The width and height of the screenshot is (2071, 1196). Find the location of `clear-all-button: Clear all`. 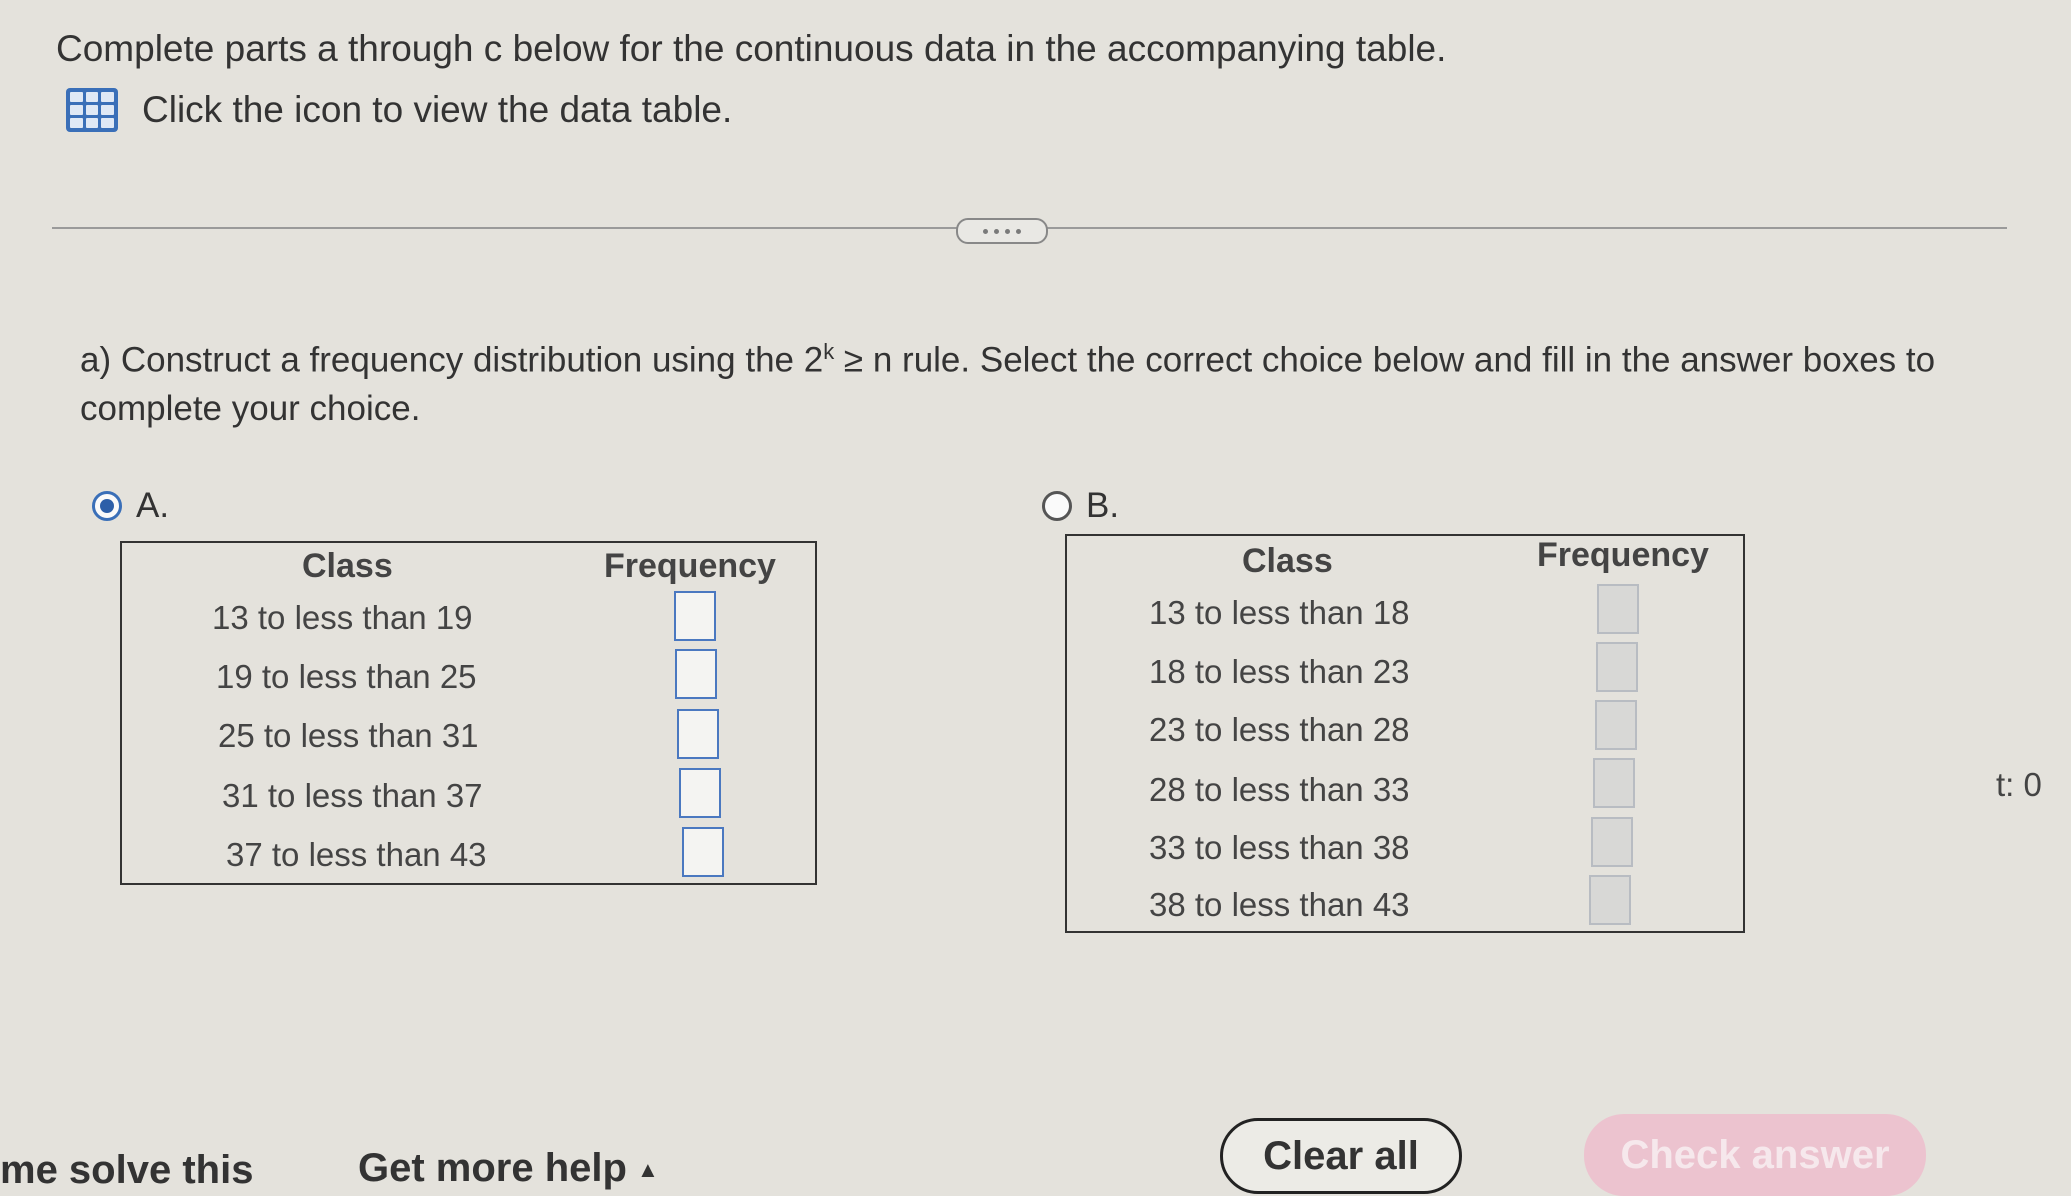

clear-all-button: Clear all is located at coordinates (1341, 1156).